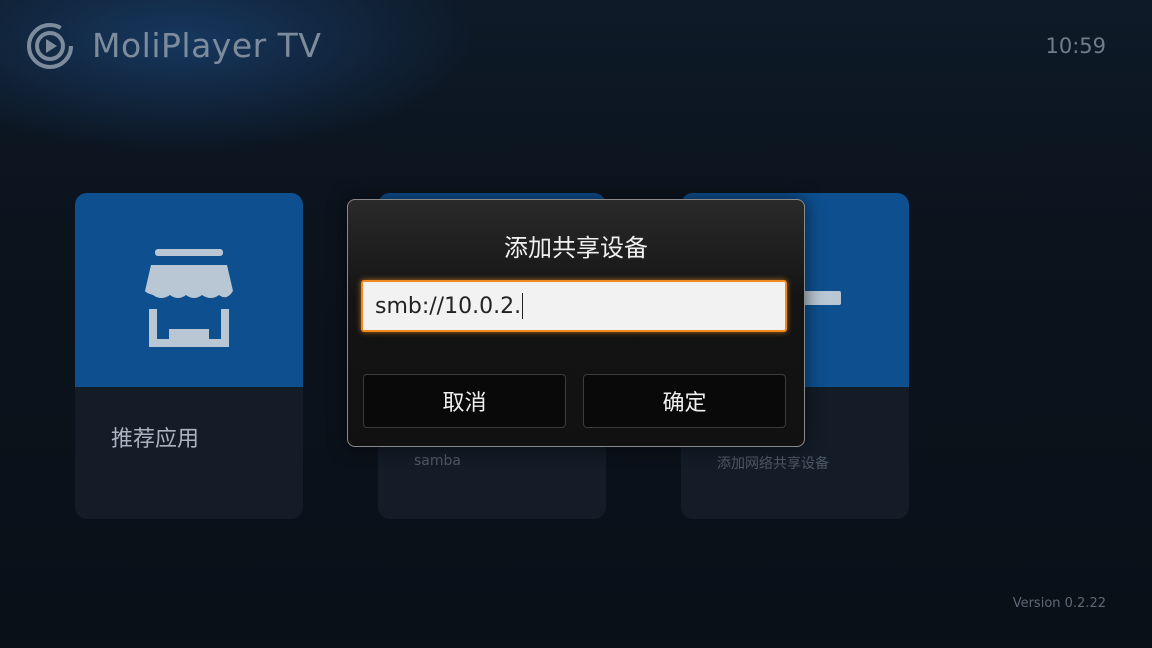  What do you see at coordinates (1075, 46) in the screenshot?
I see `clock: 10:59` at bounding box center [1075, 46].